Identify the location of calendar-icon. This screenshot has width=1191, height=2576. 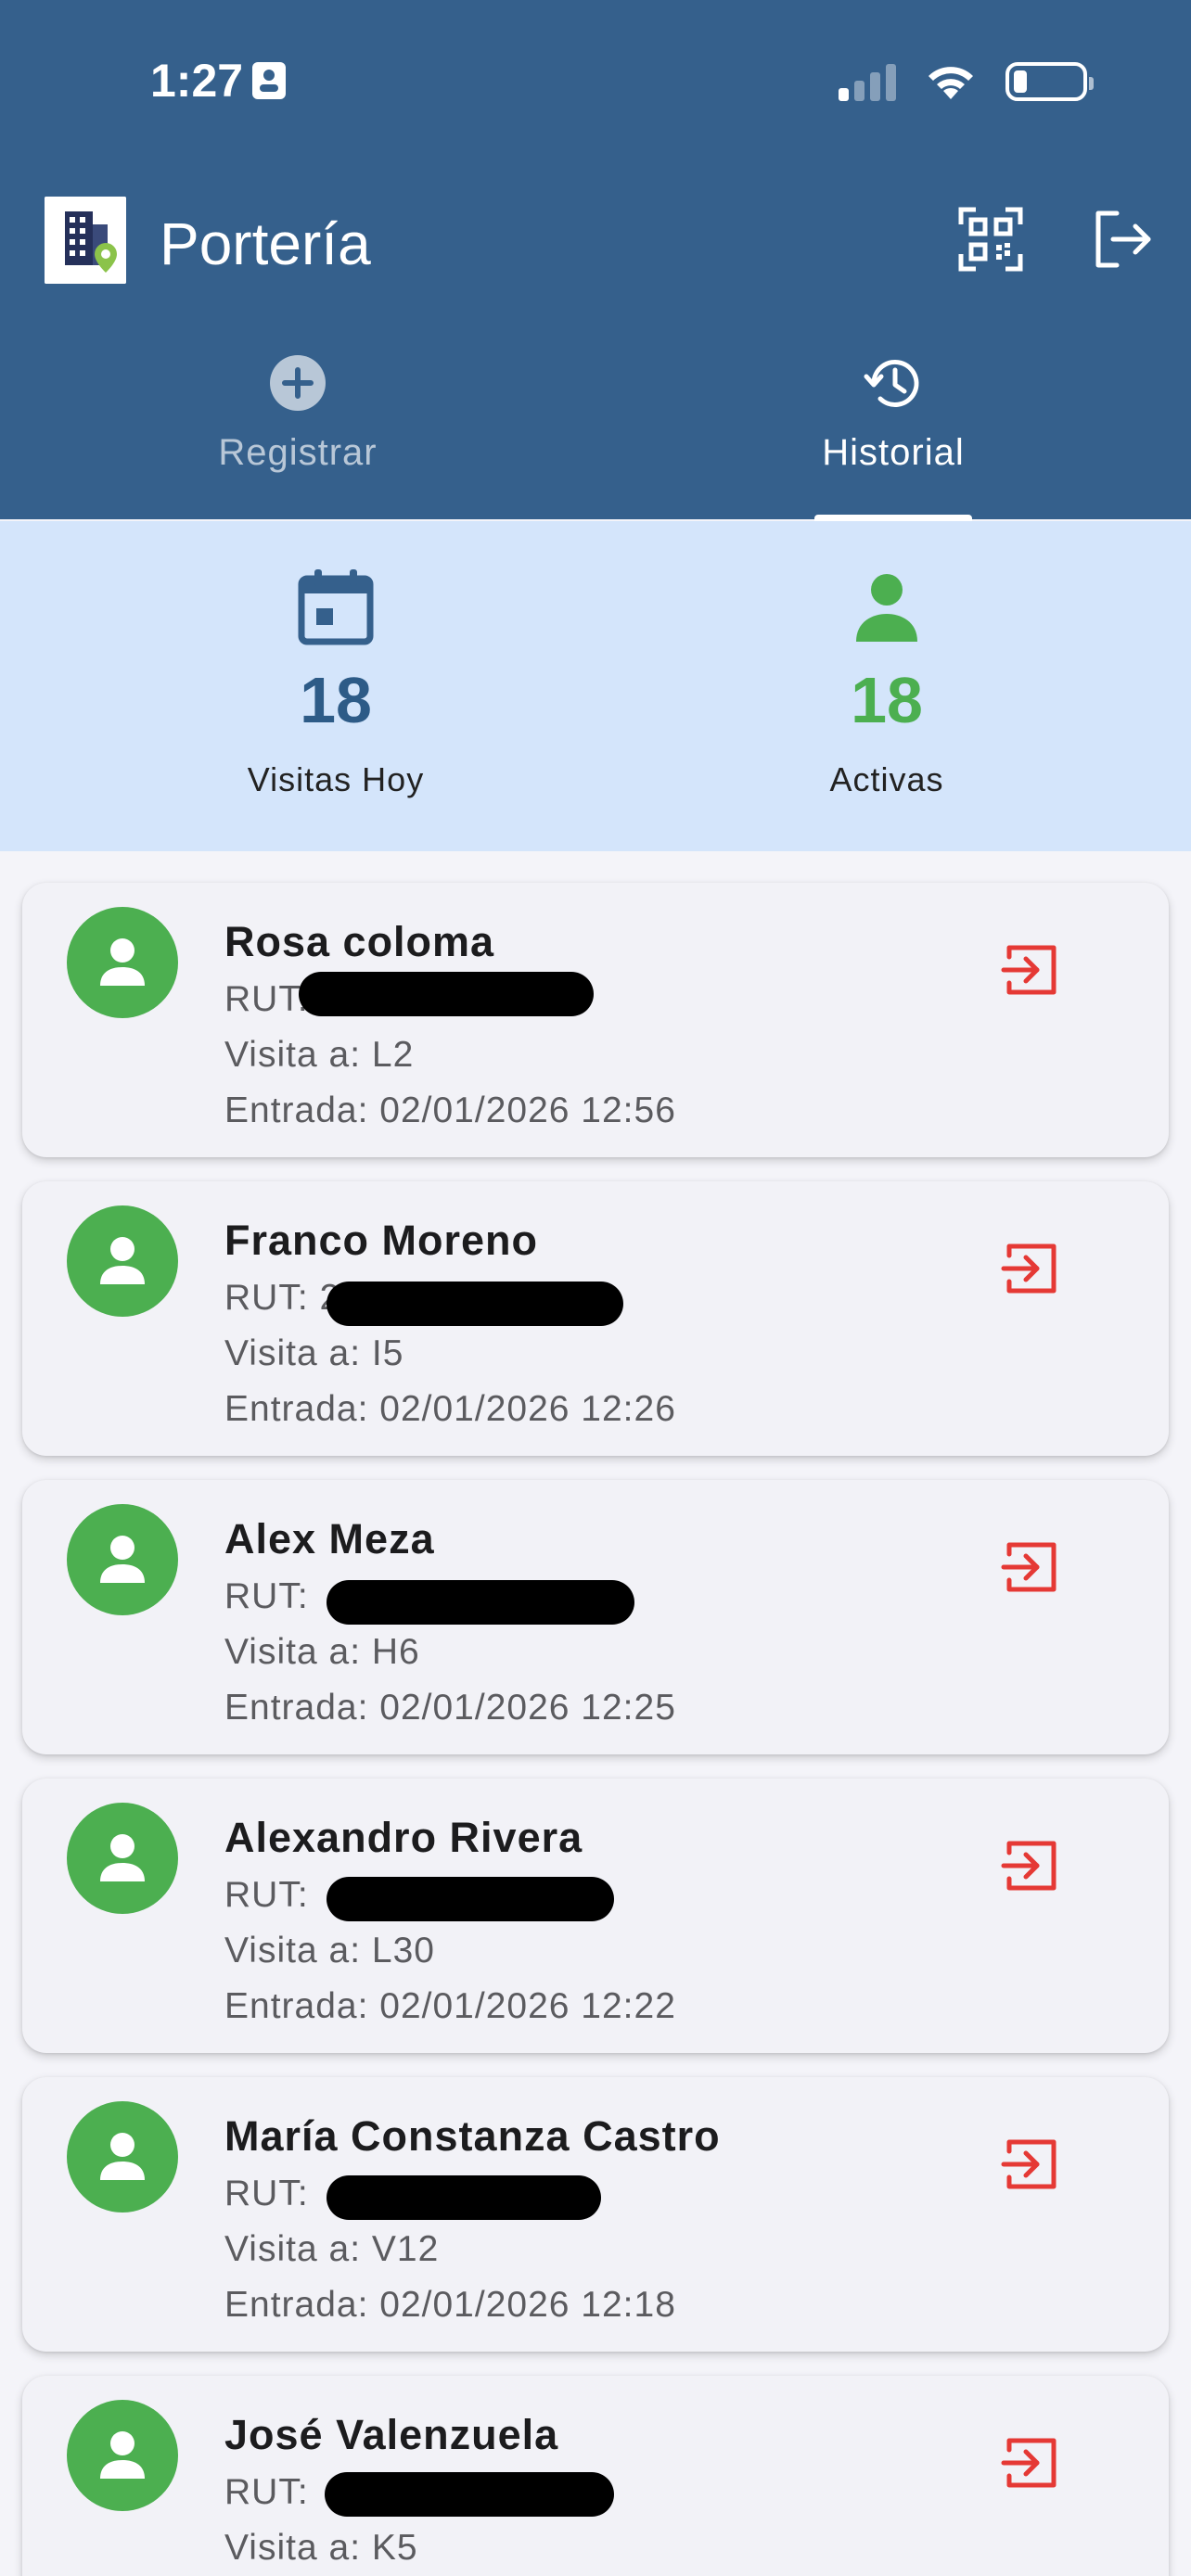
(336, 607).